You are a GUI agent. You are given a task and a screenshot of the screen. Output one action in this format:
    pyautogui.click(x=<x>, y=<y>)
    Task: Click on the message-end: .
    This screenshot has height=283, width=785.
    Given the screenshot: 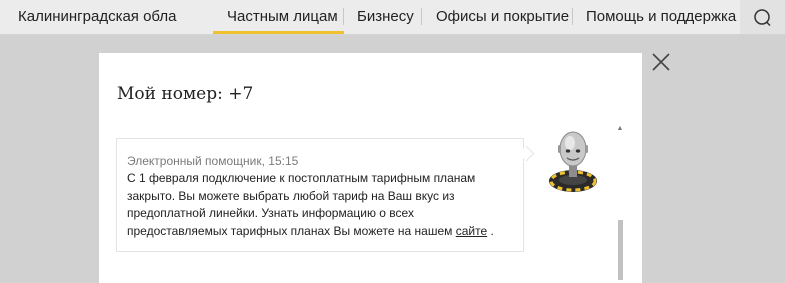 What is the action you would take?
    pyautogui.click(x=490, y=230)
    